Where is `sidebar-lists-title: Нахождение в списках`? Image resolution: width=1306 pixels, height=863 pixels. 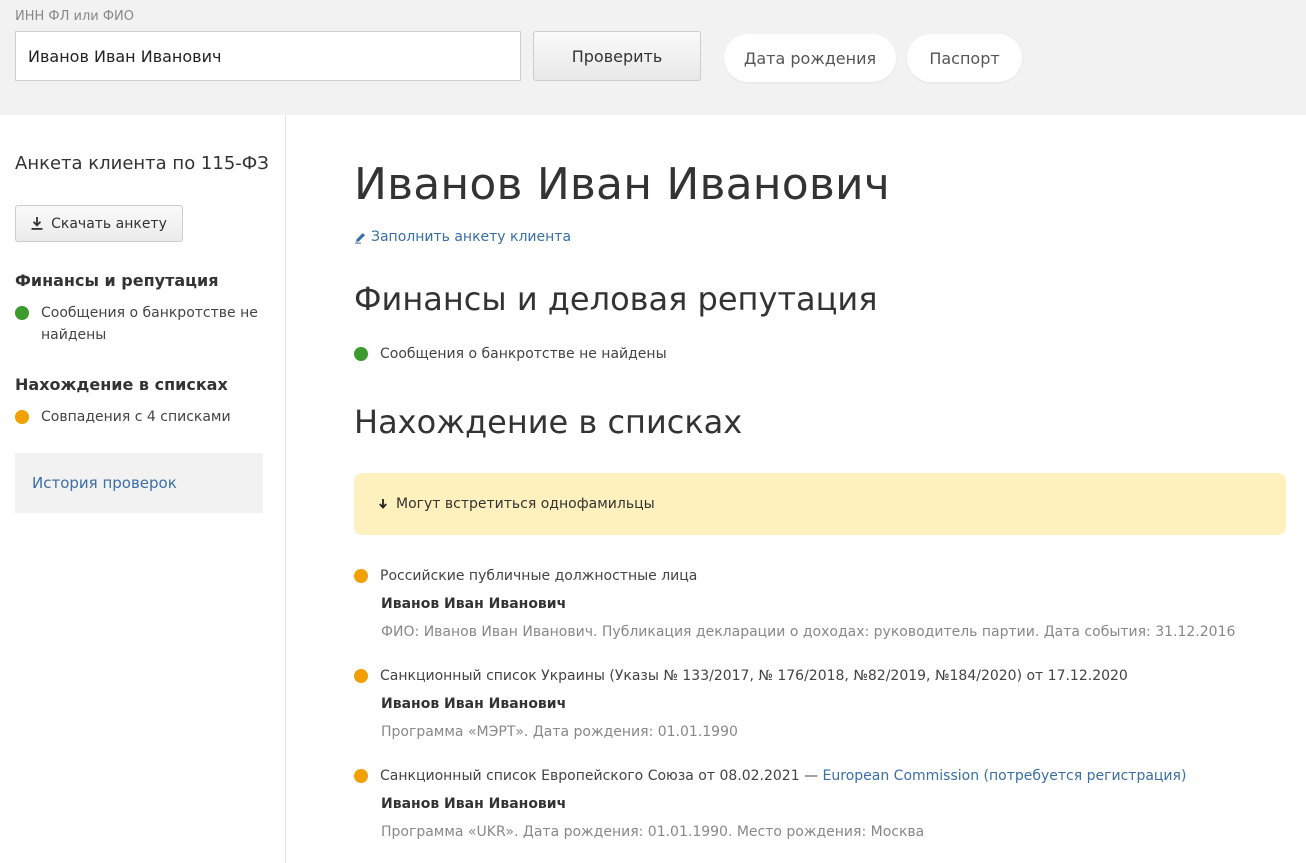 sidebar-lists-title: Нахождение в списках is located at coordinates (121, 384).